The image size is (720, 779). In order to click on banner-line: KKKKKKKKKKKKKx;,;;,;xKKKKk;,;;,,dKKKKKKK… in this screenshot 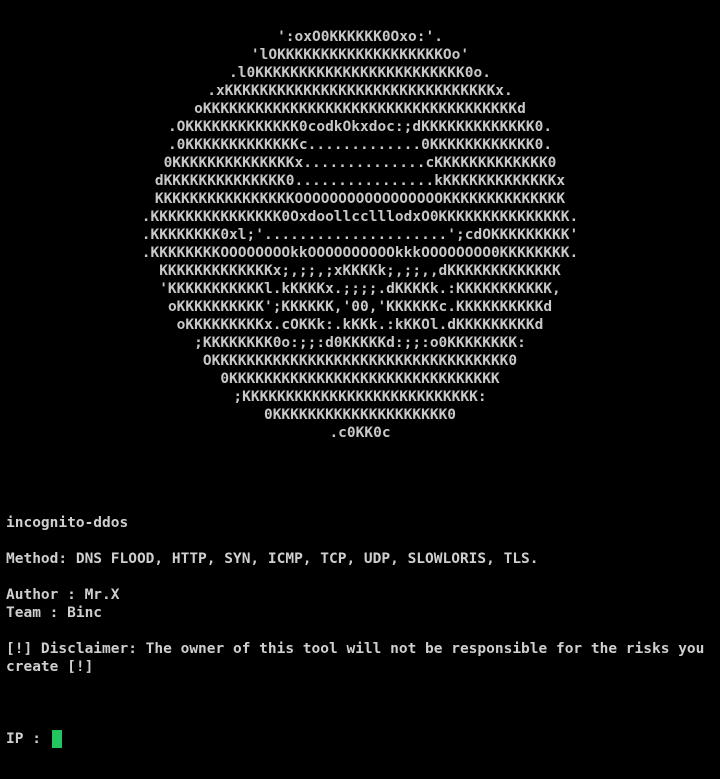, I will do `click(360, 271)`.